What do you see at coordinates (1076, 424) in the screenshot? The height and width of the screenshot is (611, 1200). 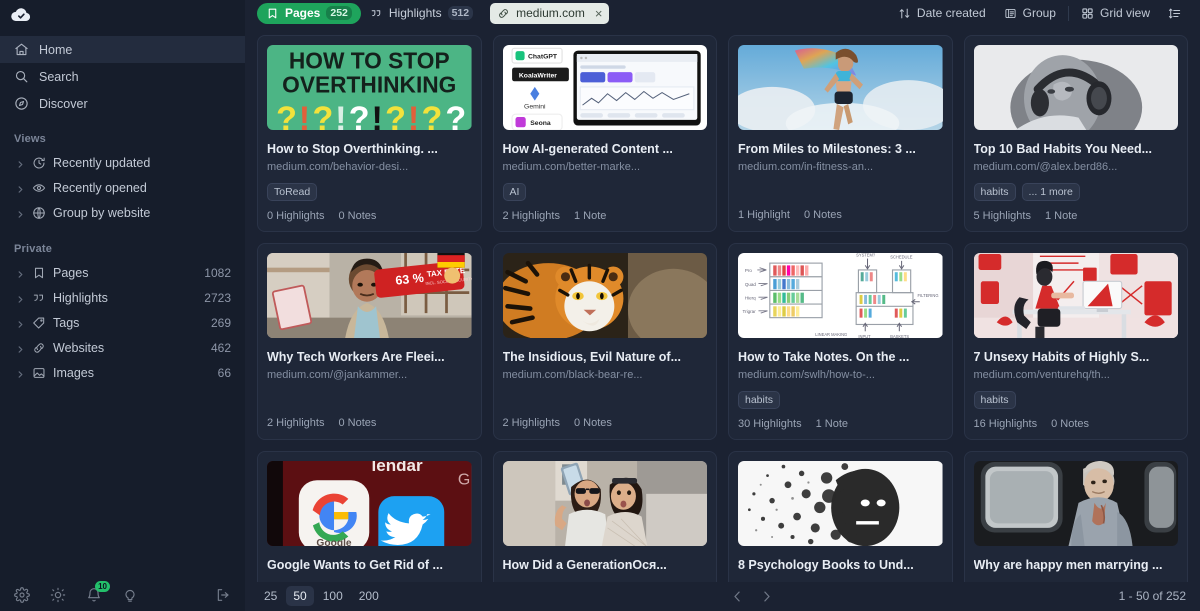 I see `card-meta: 16 Highlights 0 Notes` at bounding box center [1076, 424].